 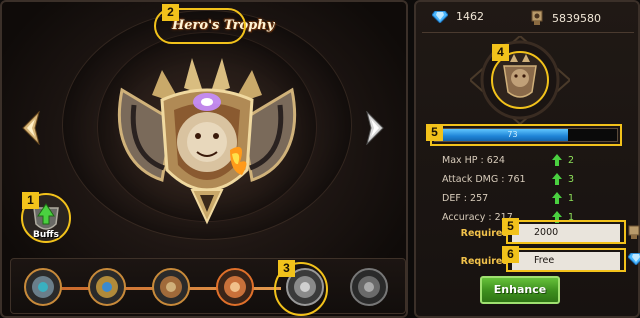 What do you see at coordinates (526, 135) in the screenshot?
I see `progress-highlight-box` at bounding box center [526, 135].